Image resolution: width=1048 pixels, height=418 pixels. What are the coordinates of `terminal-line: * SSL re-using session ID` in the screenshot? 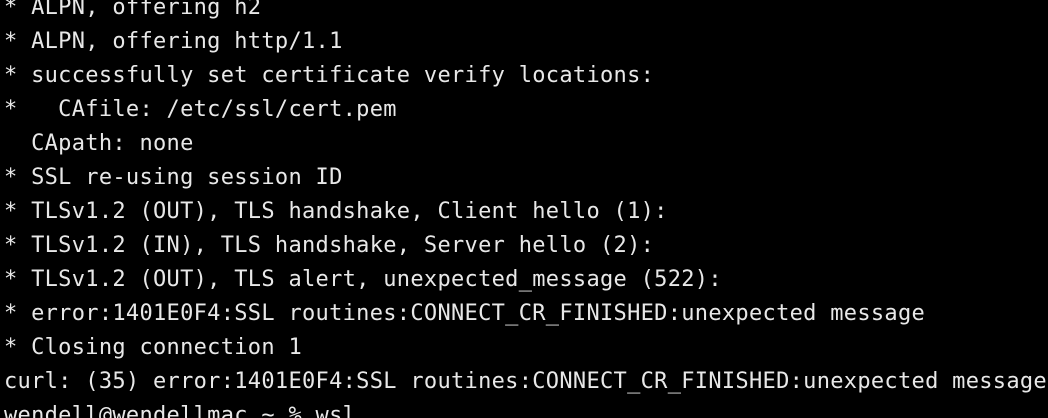 It's located at (173, 177).